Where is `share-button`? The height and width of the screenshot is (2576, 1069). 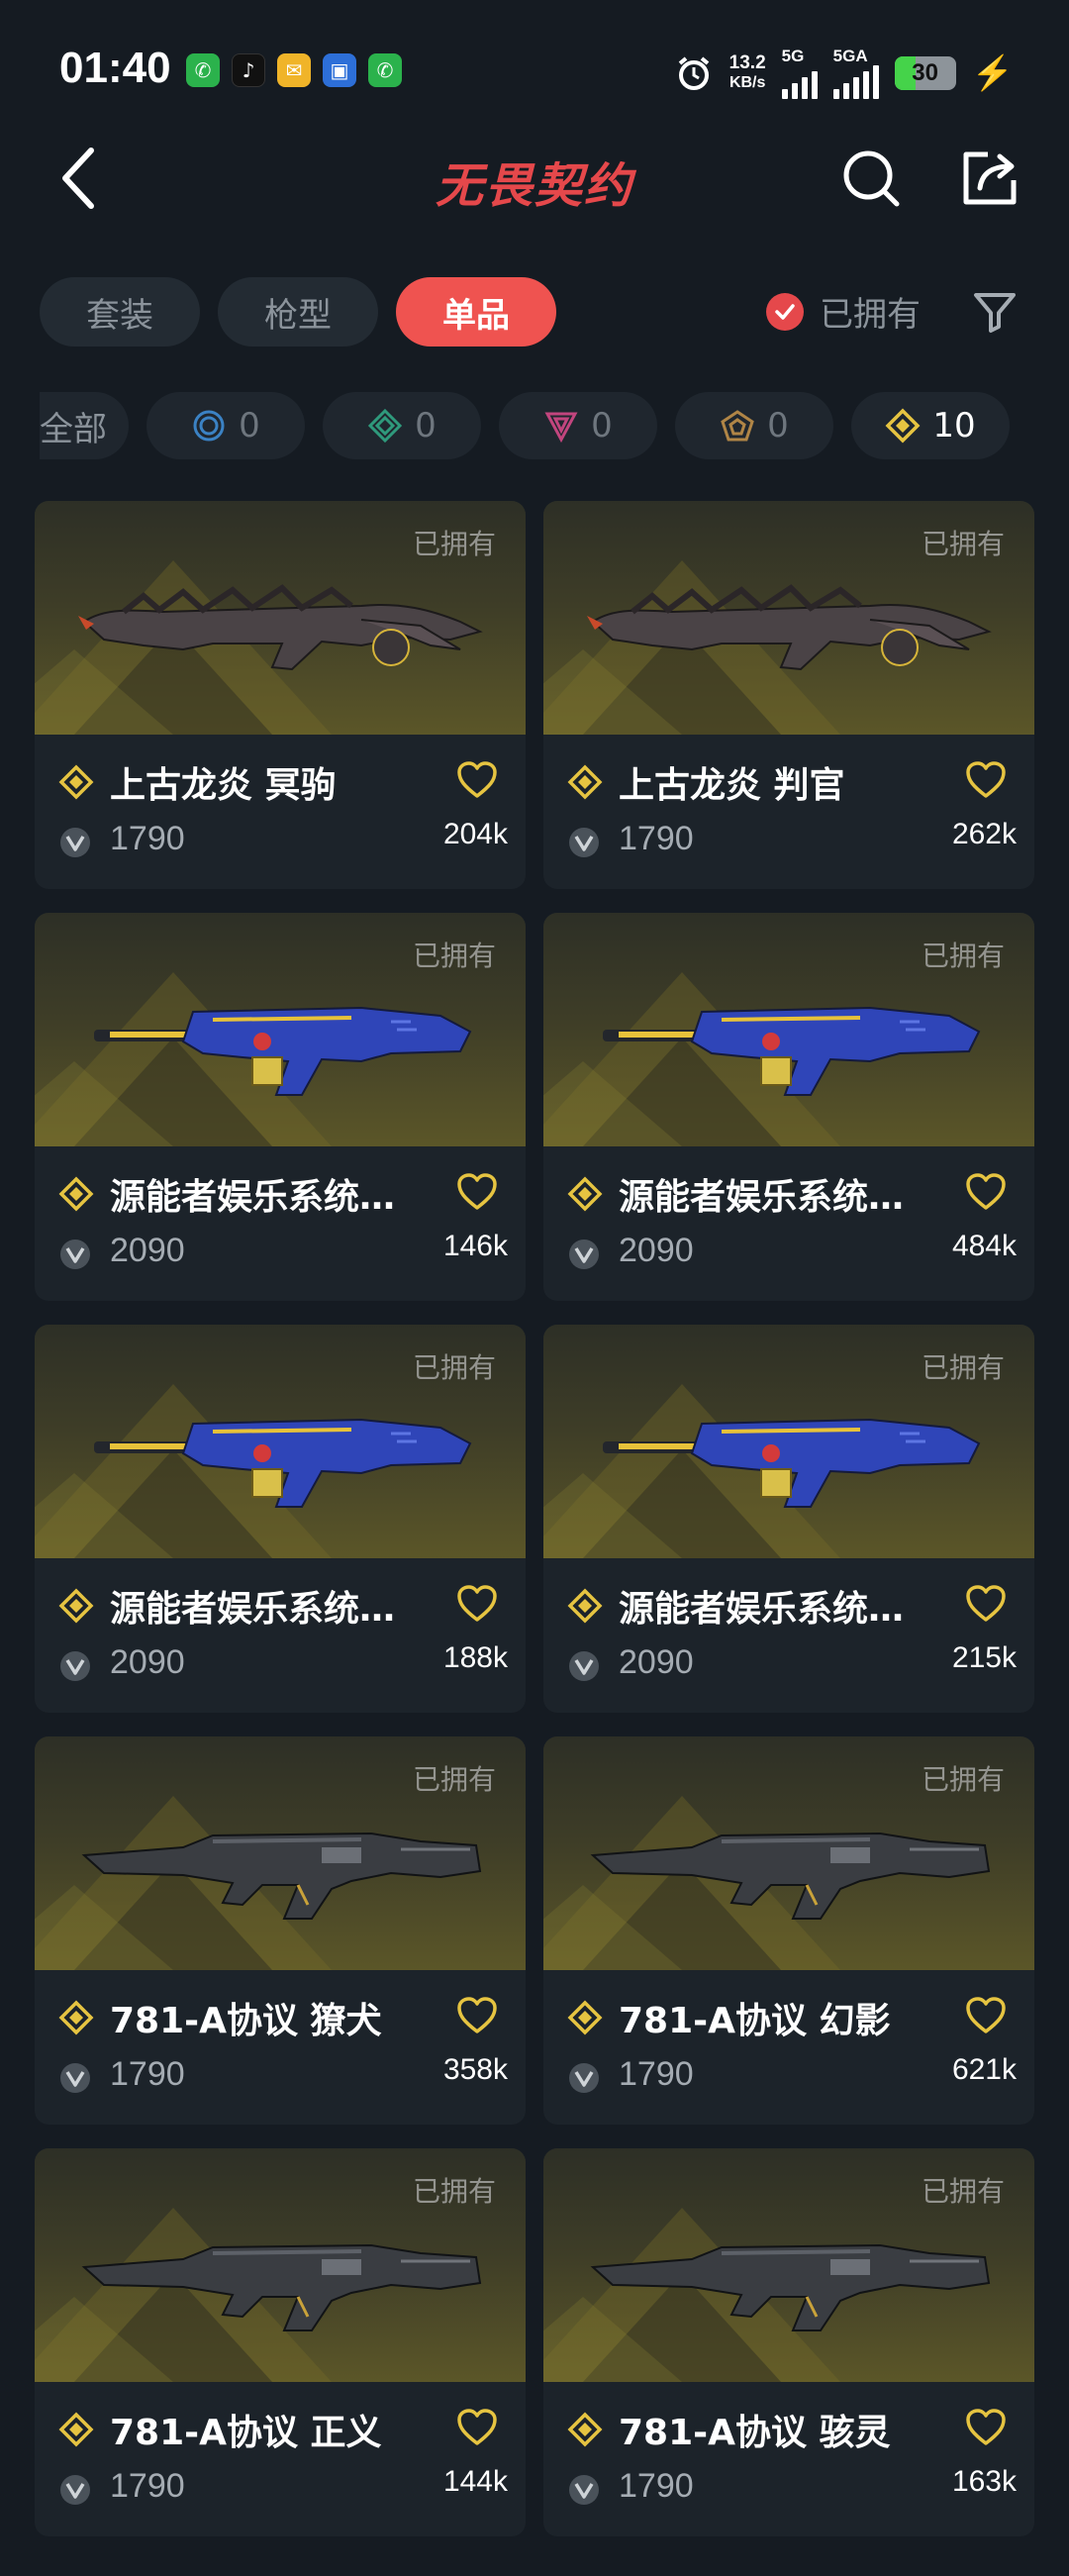
share-button is located at coordinates (989, 179).